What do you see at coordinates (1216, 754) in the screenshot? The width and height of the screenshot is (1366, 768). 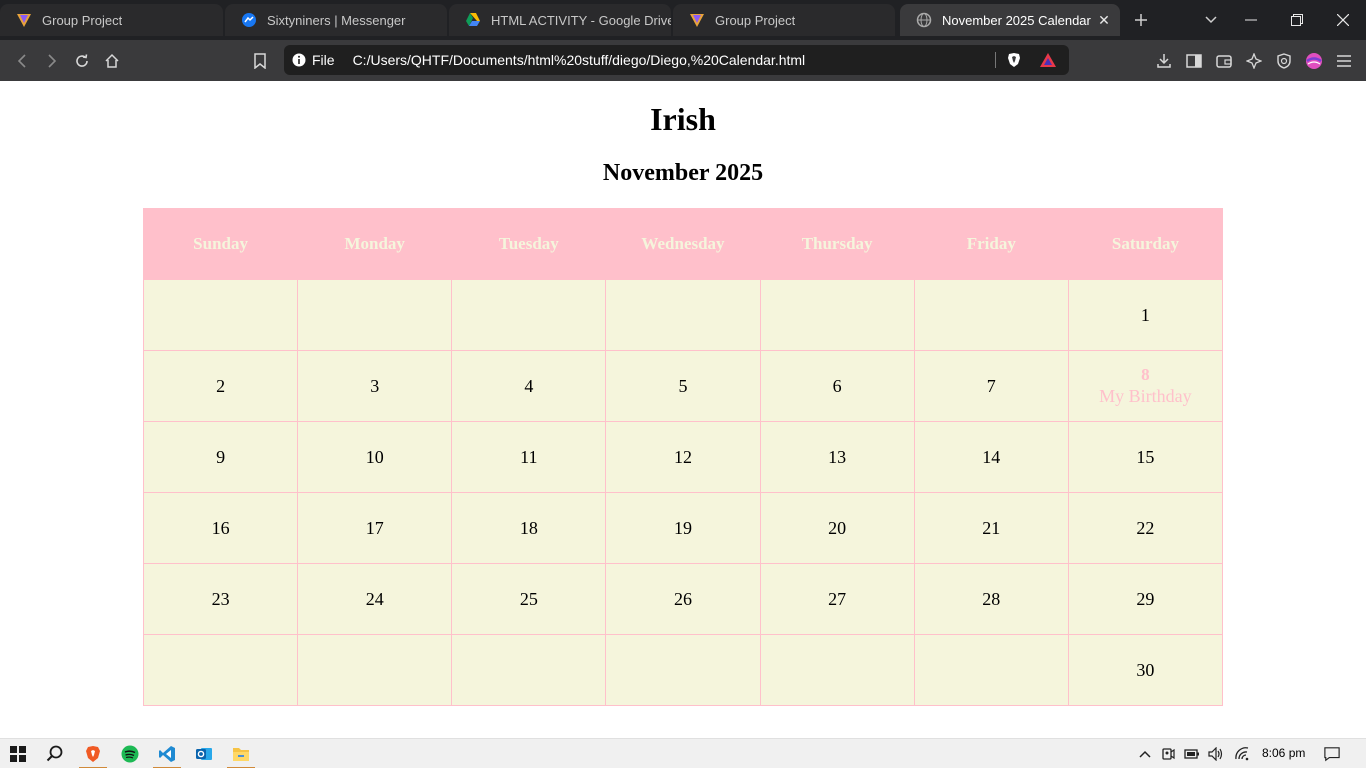 I see `volume-icon` at bounding box center [1216, 754].